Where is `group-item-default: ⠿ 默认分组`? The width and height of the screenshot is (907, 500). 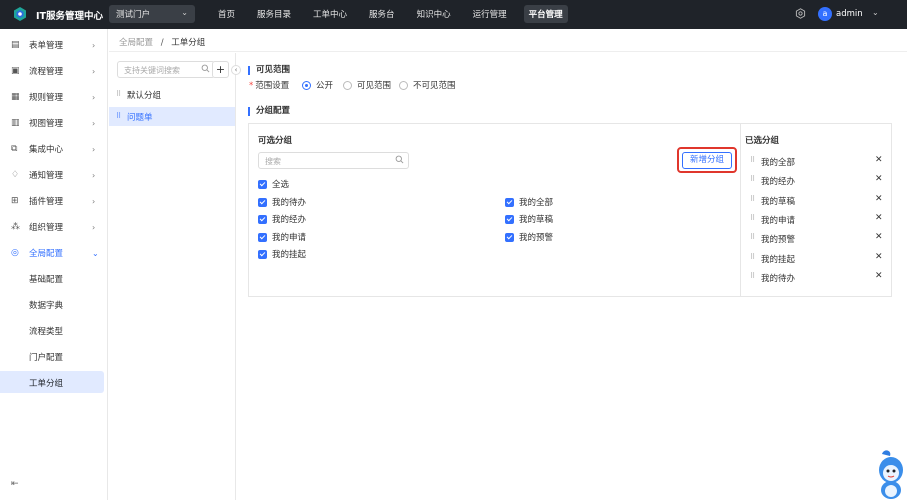 group-item-default: ⠿ 默认分组 is located at coordinates (172, 94).